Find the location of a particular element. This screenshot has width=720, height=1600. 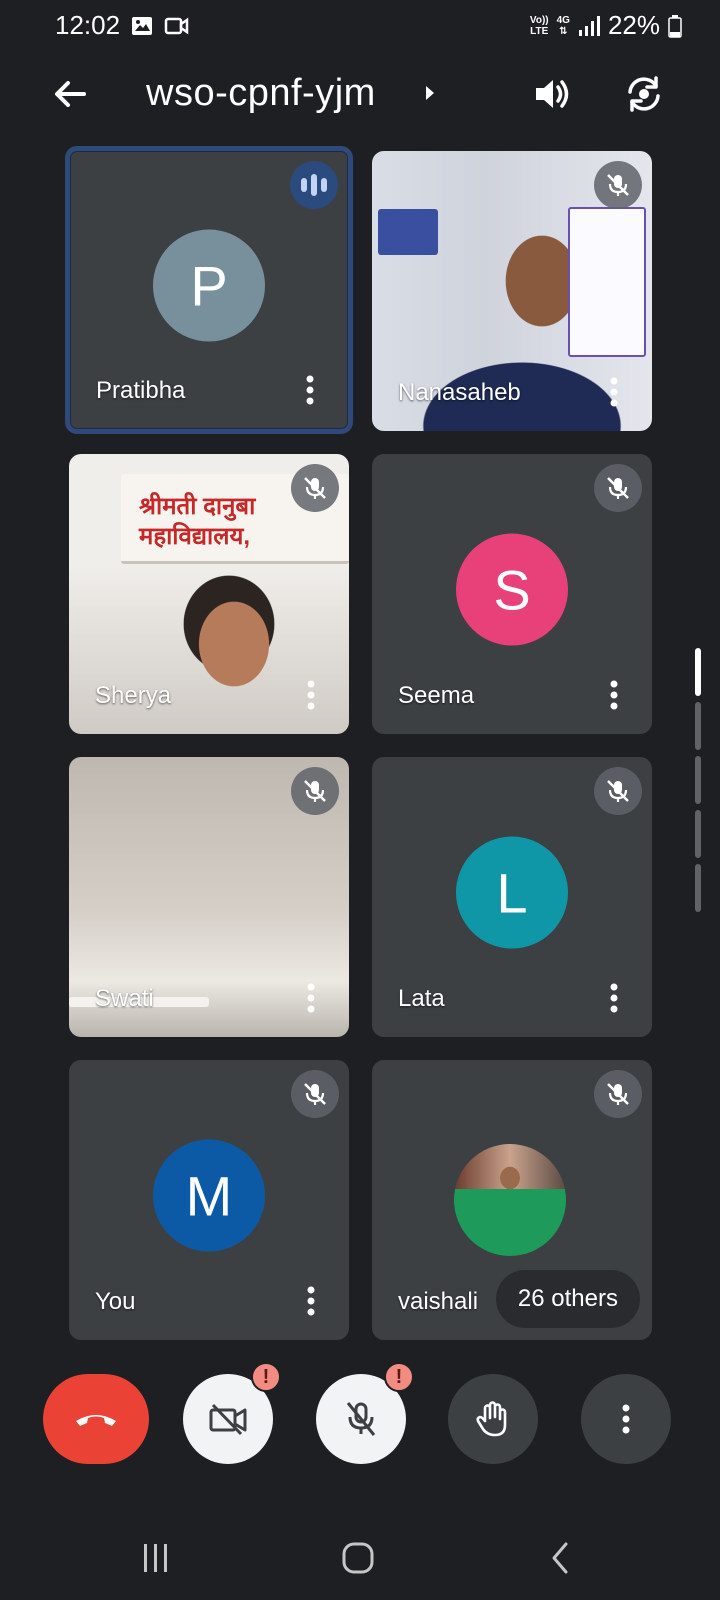

participant-tile-sherya: श्रीमती दानुबा महाविद्यालय, Sherya is located at coordinates (209, 594).